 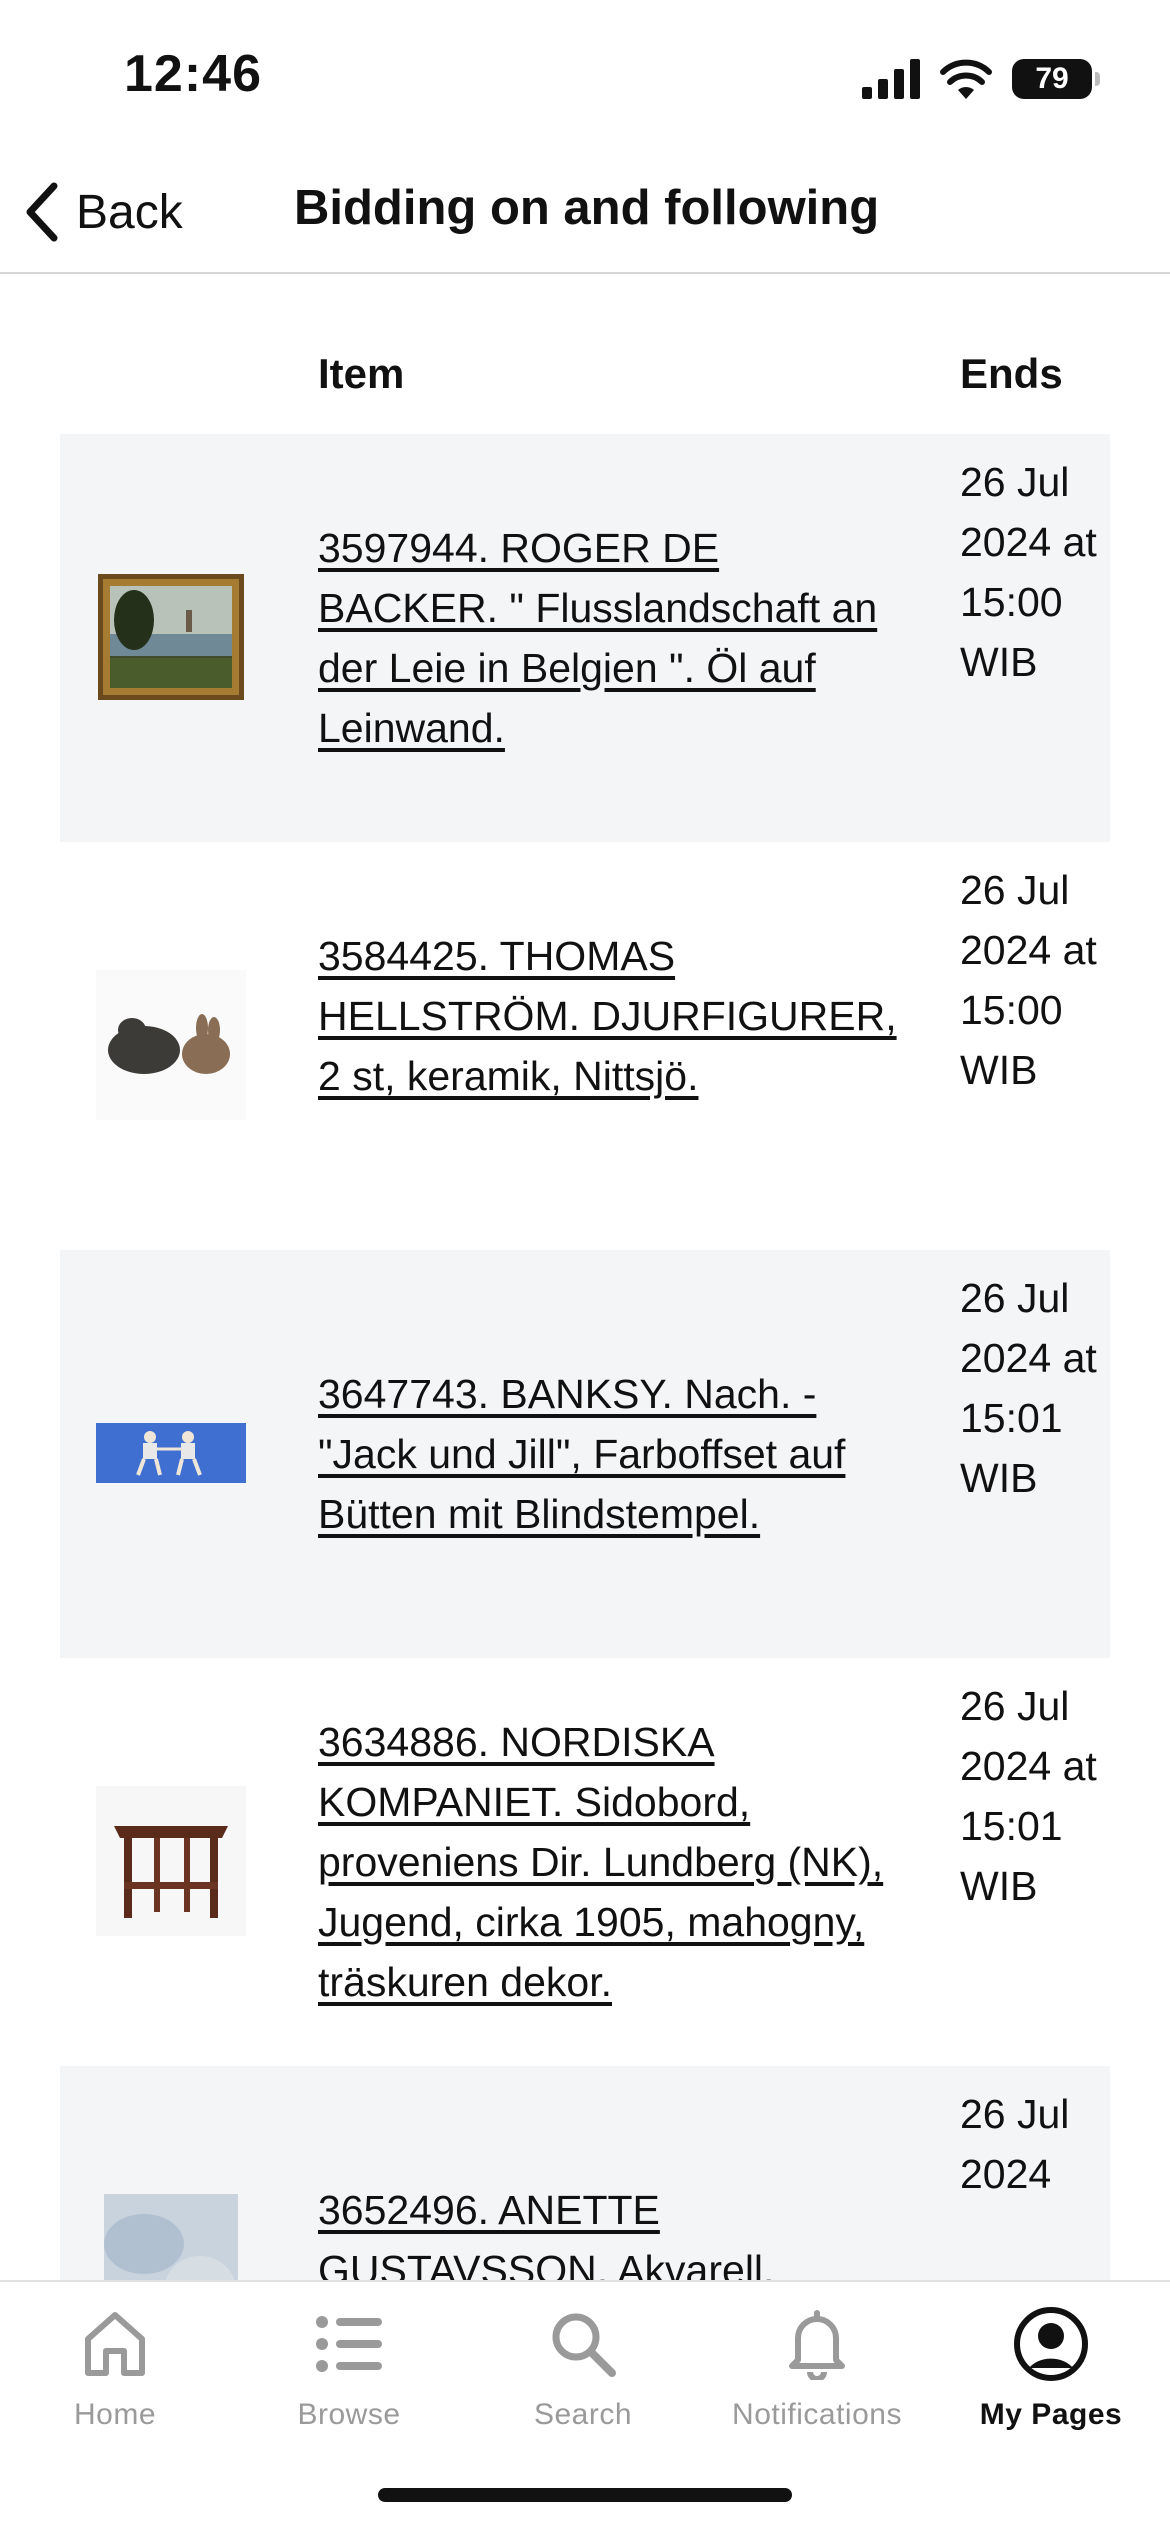 What do you see at coordinates (608, 2230) in the screenshot?
I see `item-title-link: 3652496. ANETTE GUSTAVSSON. Akvarell.` at bounding box center [608, 2230].